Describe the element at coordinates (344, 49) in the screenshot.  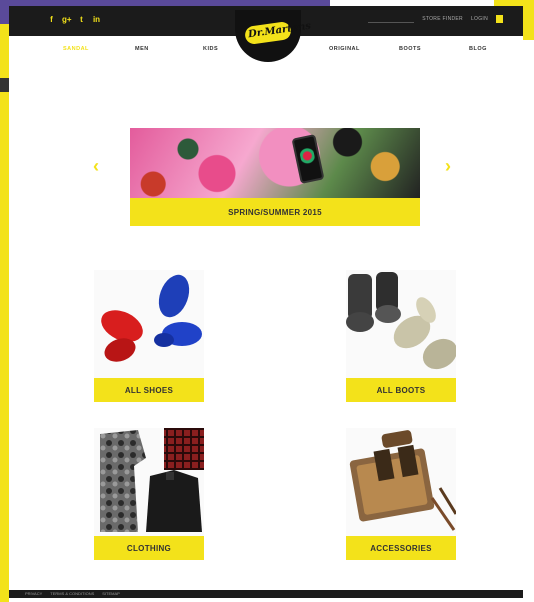
I see `nav-item-original: ORIGINAL` at that location.